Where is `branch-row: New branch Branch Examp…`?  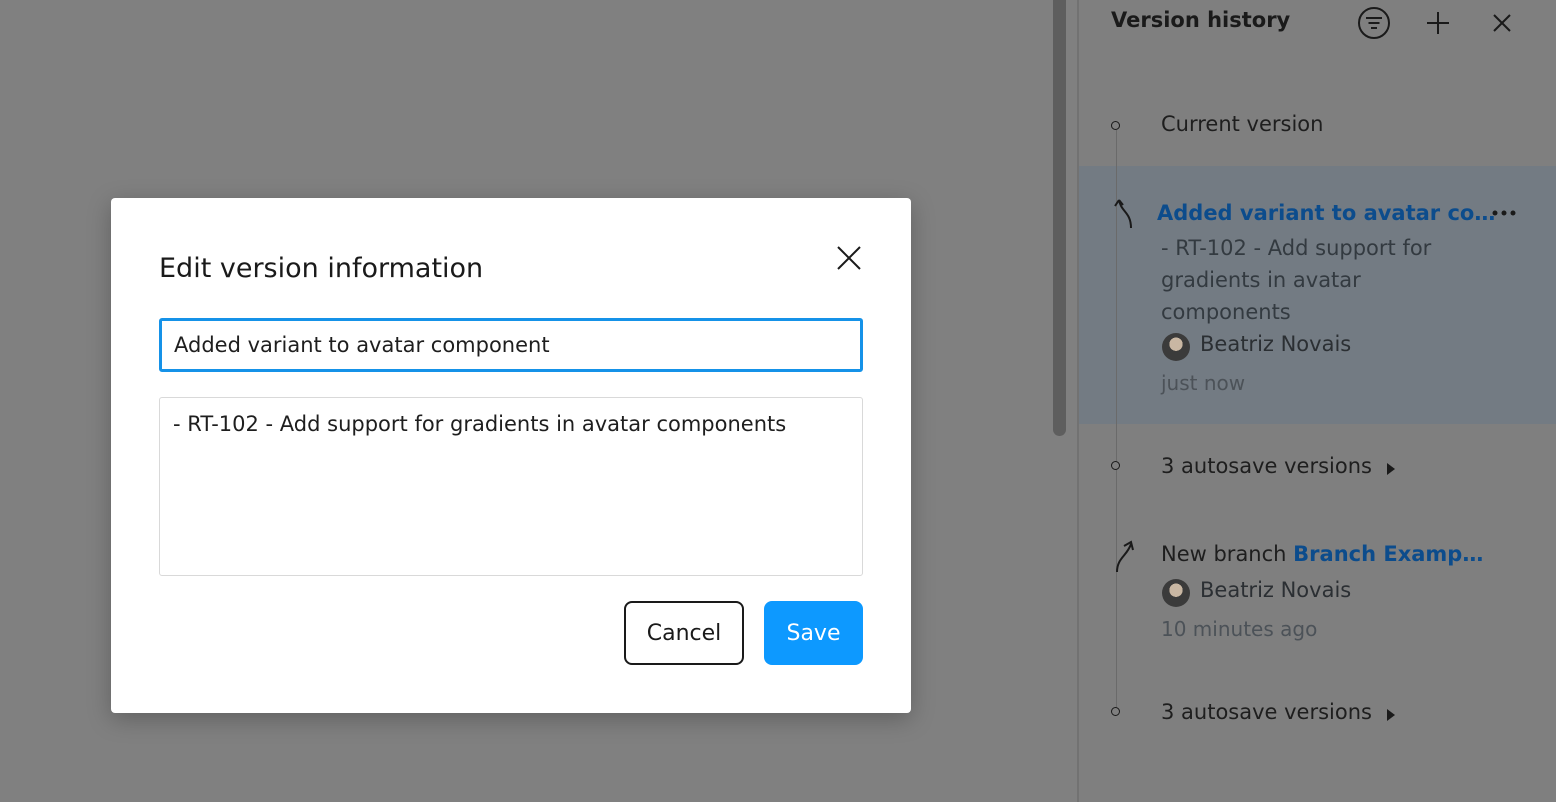 branch-row: New branch Branch Examp… is located at coordinates (1322, 554).